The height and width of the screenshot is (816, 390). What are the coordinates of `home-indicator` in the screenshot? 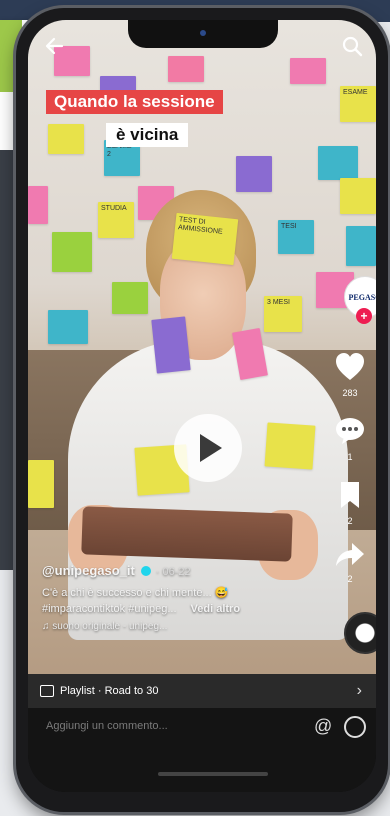 It's located at (213, 774).